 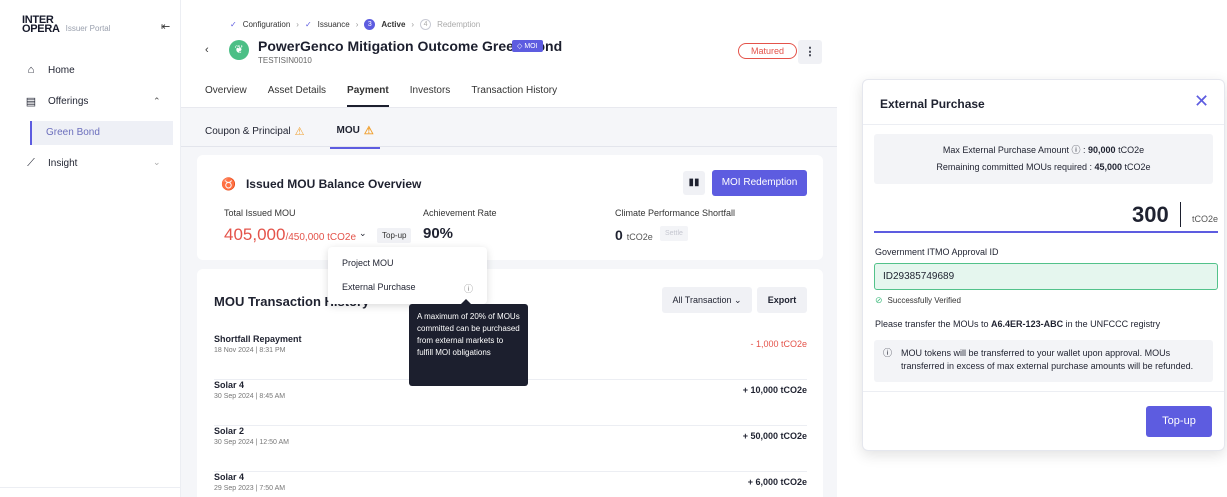 I want to click on max-purchase-value: 90,000, so click(x=1102, y=150).